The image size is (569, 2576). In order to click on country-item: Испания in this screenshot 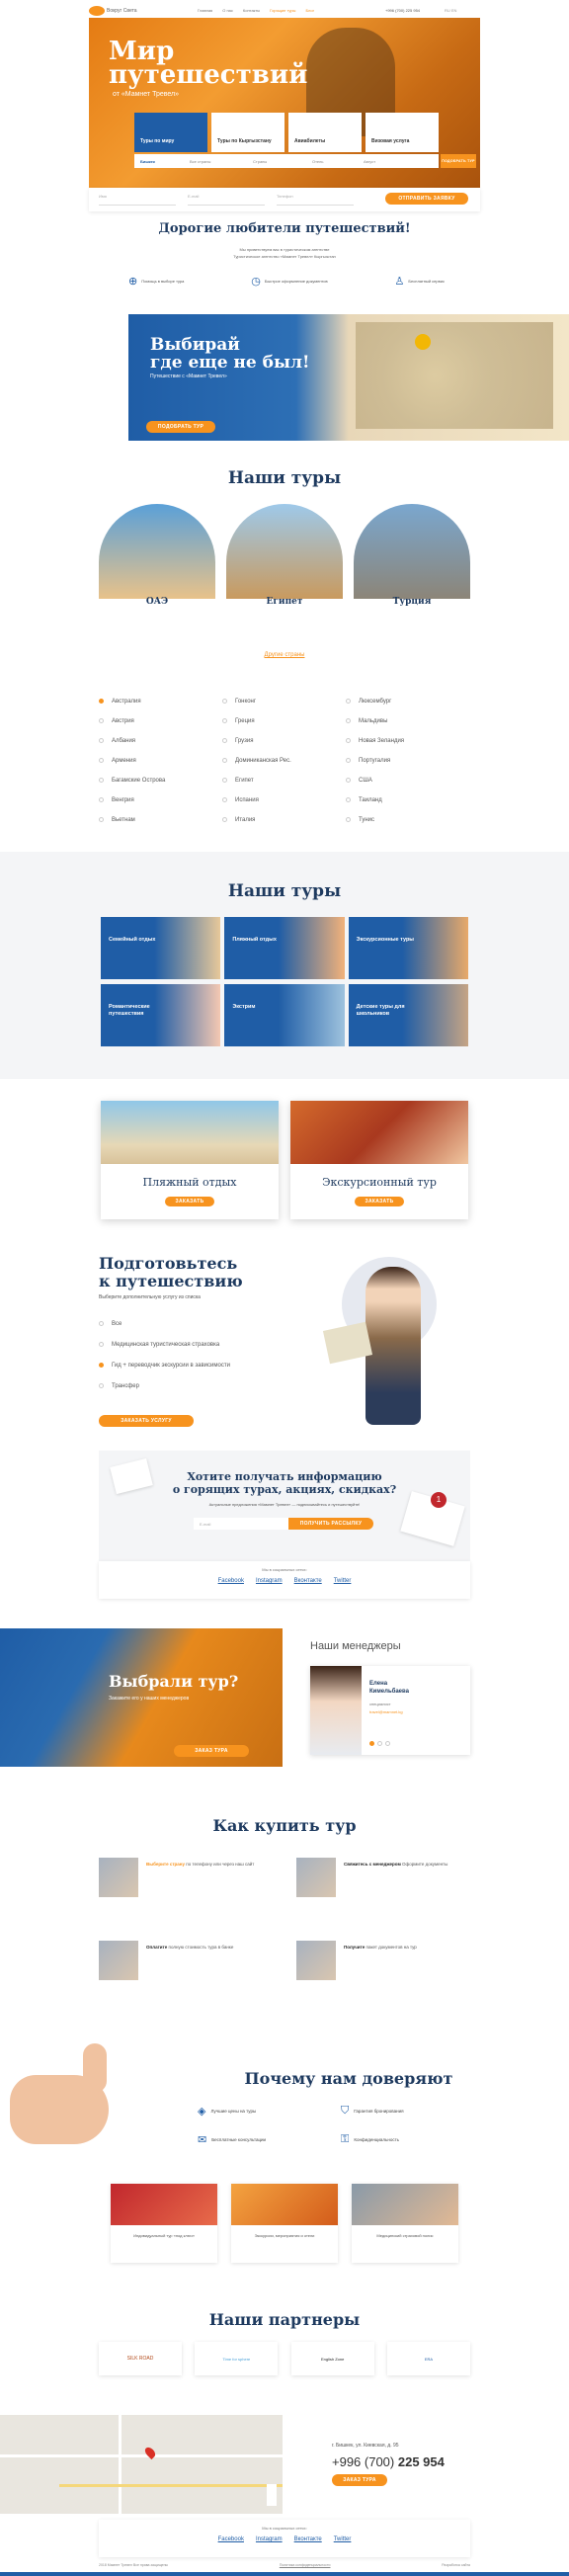, I will do `click(284, 800)`.